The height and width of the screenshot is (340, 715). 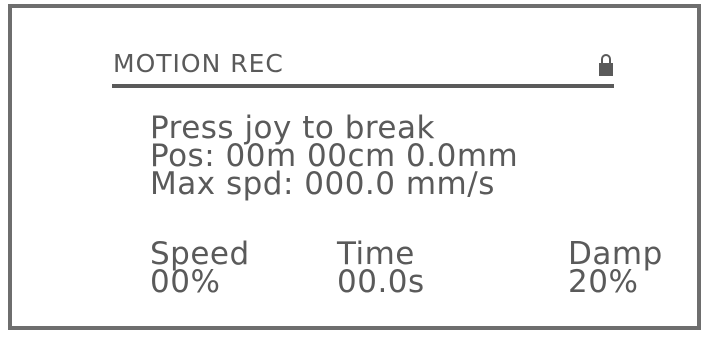 I want to click on speed-value: 00%, so click(x=185, y=282).